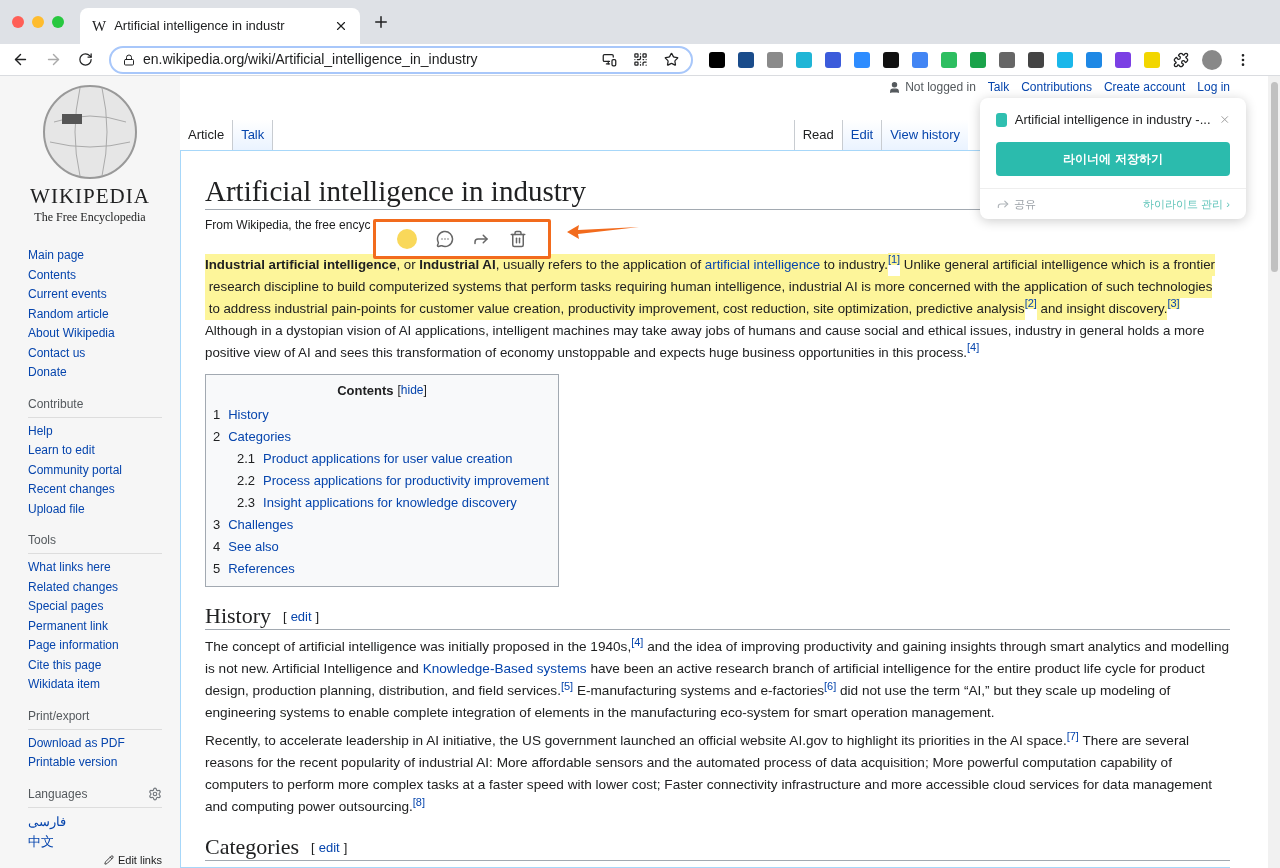  Describe the element at coordinates (382, 459) in the screenshot. I see `toc-link: 2.1 Product applications for user value creation` at that location.